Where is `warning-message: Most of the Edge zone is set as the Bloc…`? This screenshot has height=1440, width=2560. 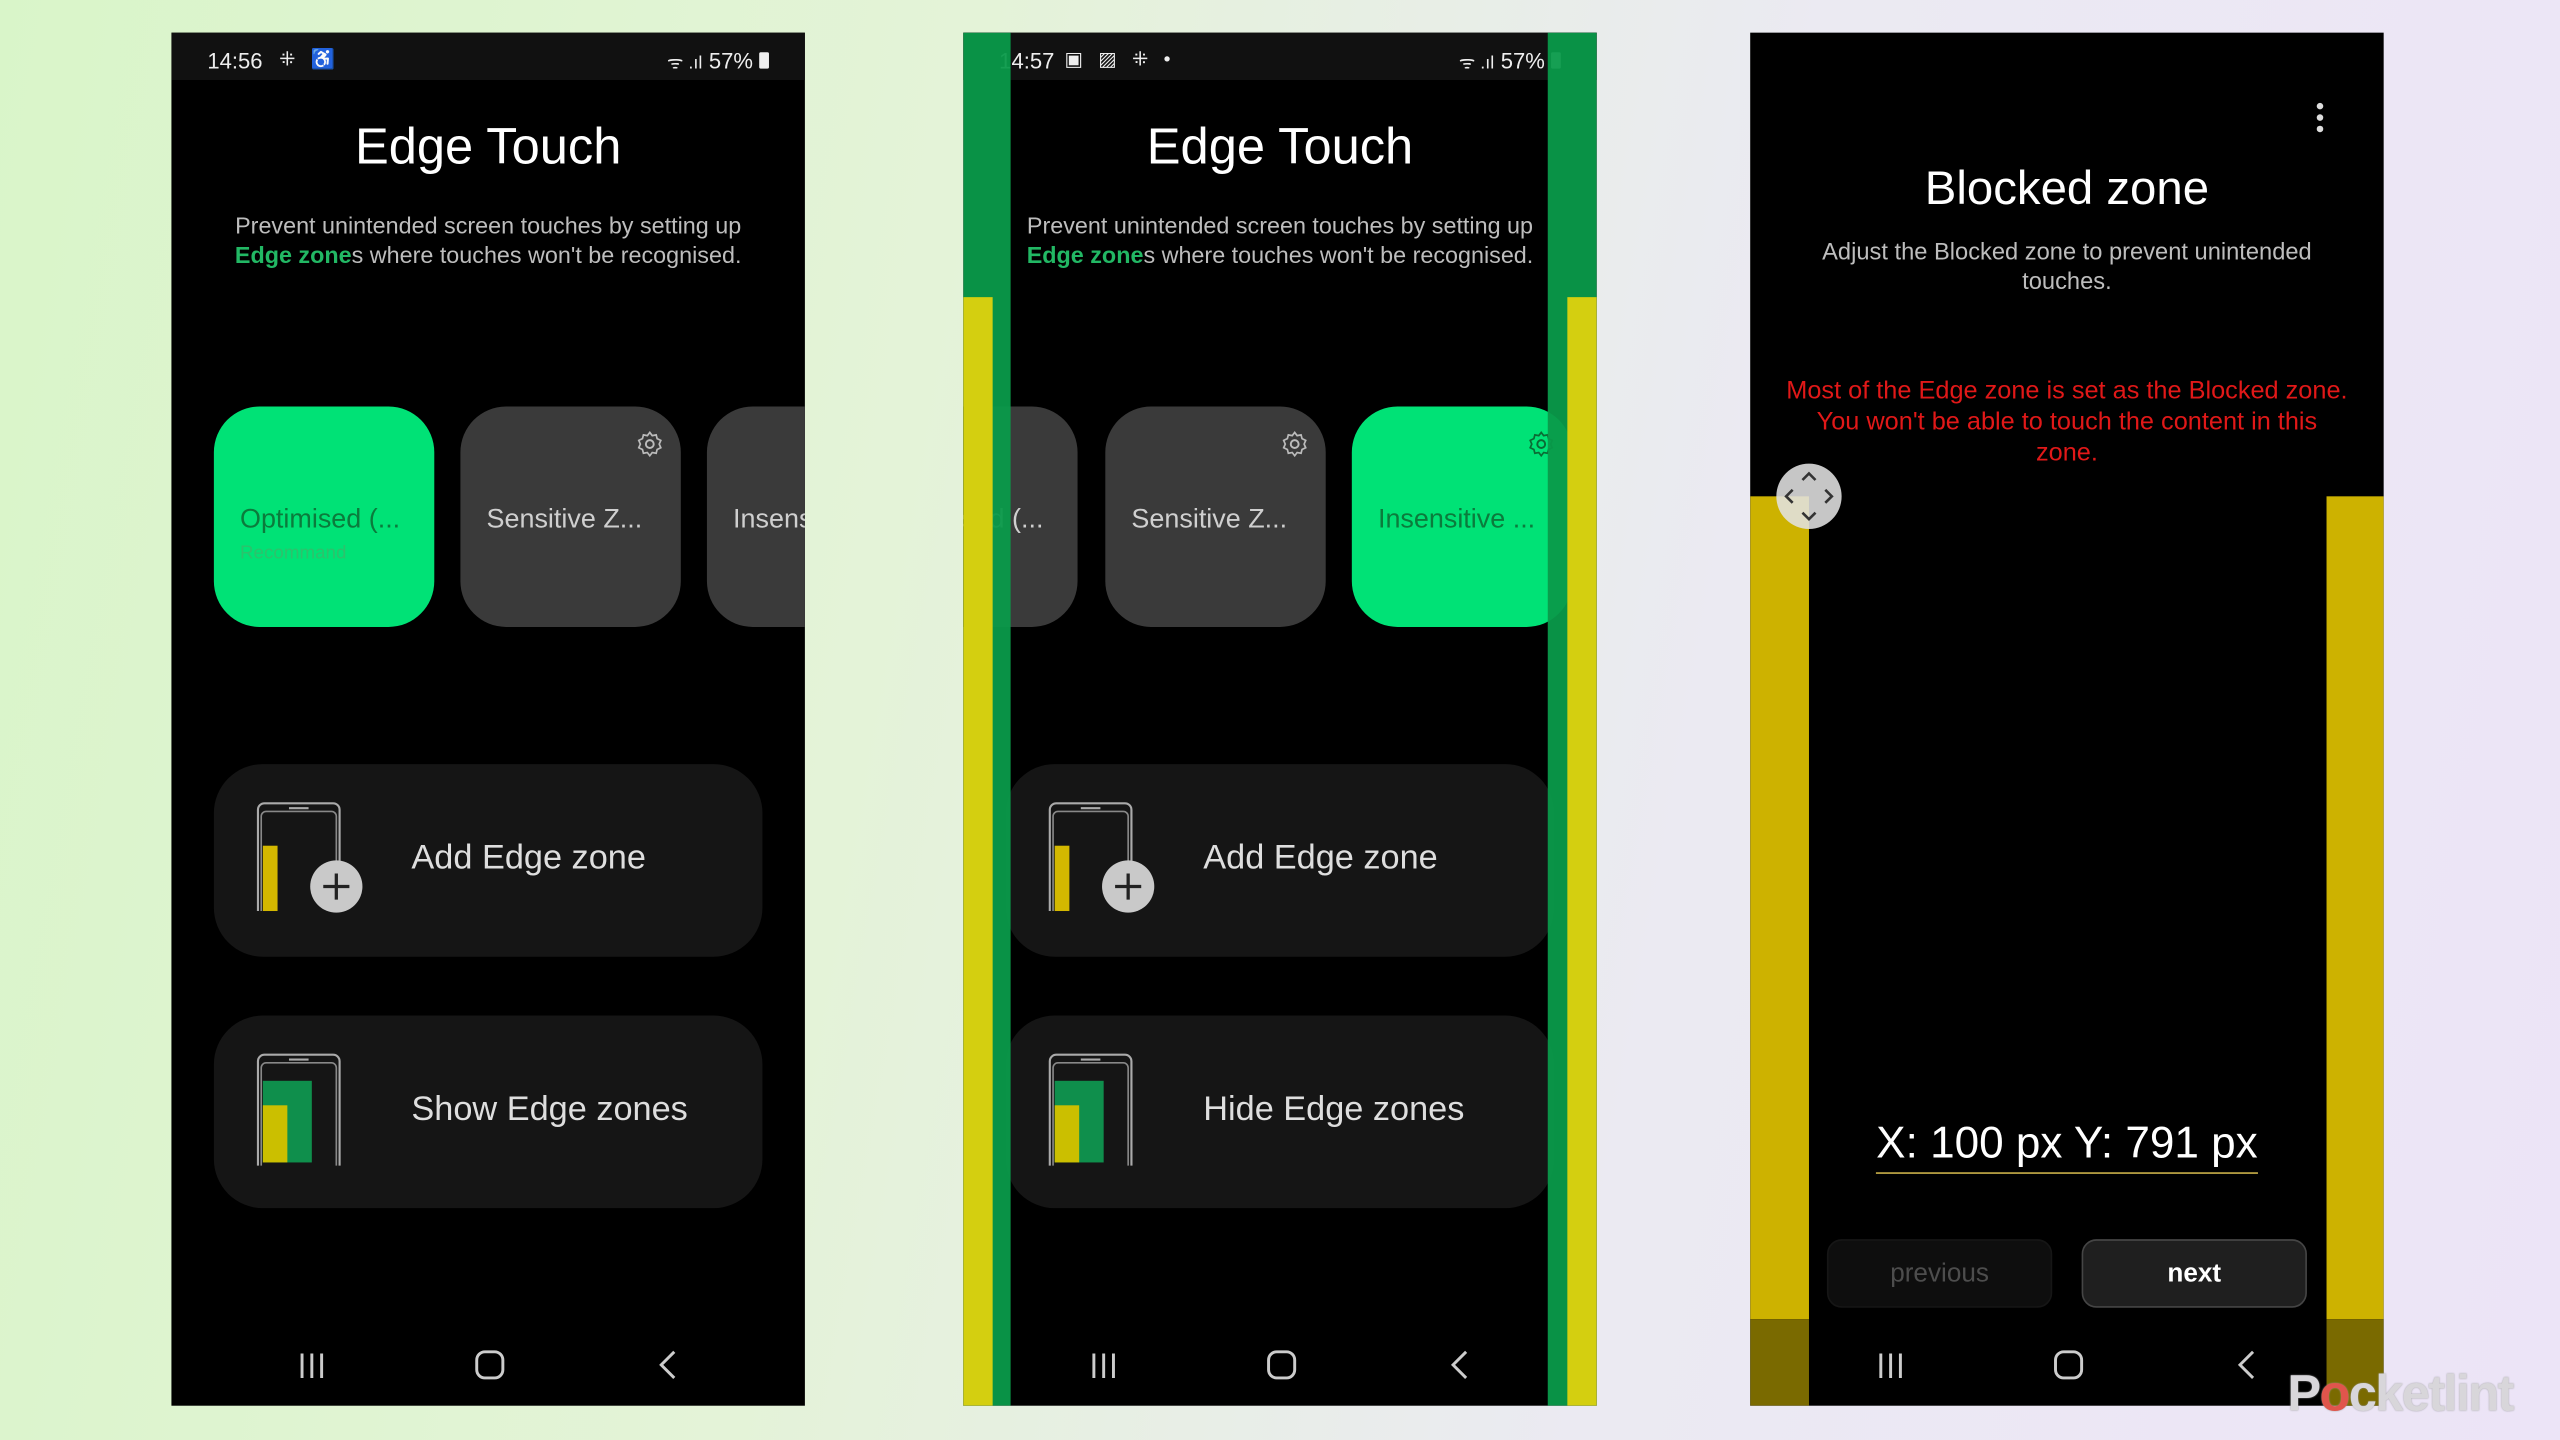
warning-message: Most of the Edge zone is set as the Bloc… is located at coordinates (2067, 422).